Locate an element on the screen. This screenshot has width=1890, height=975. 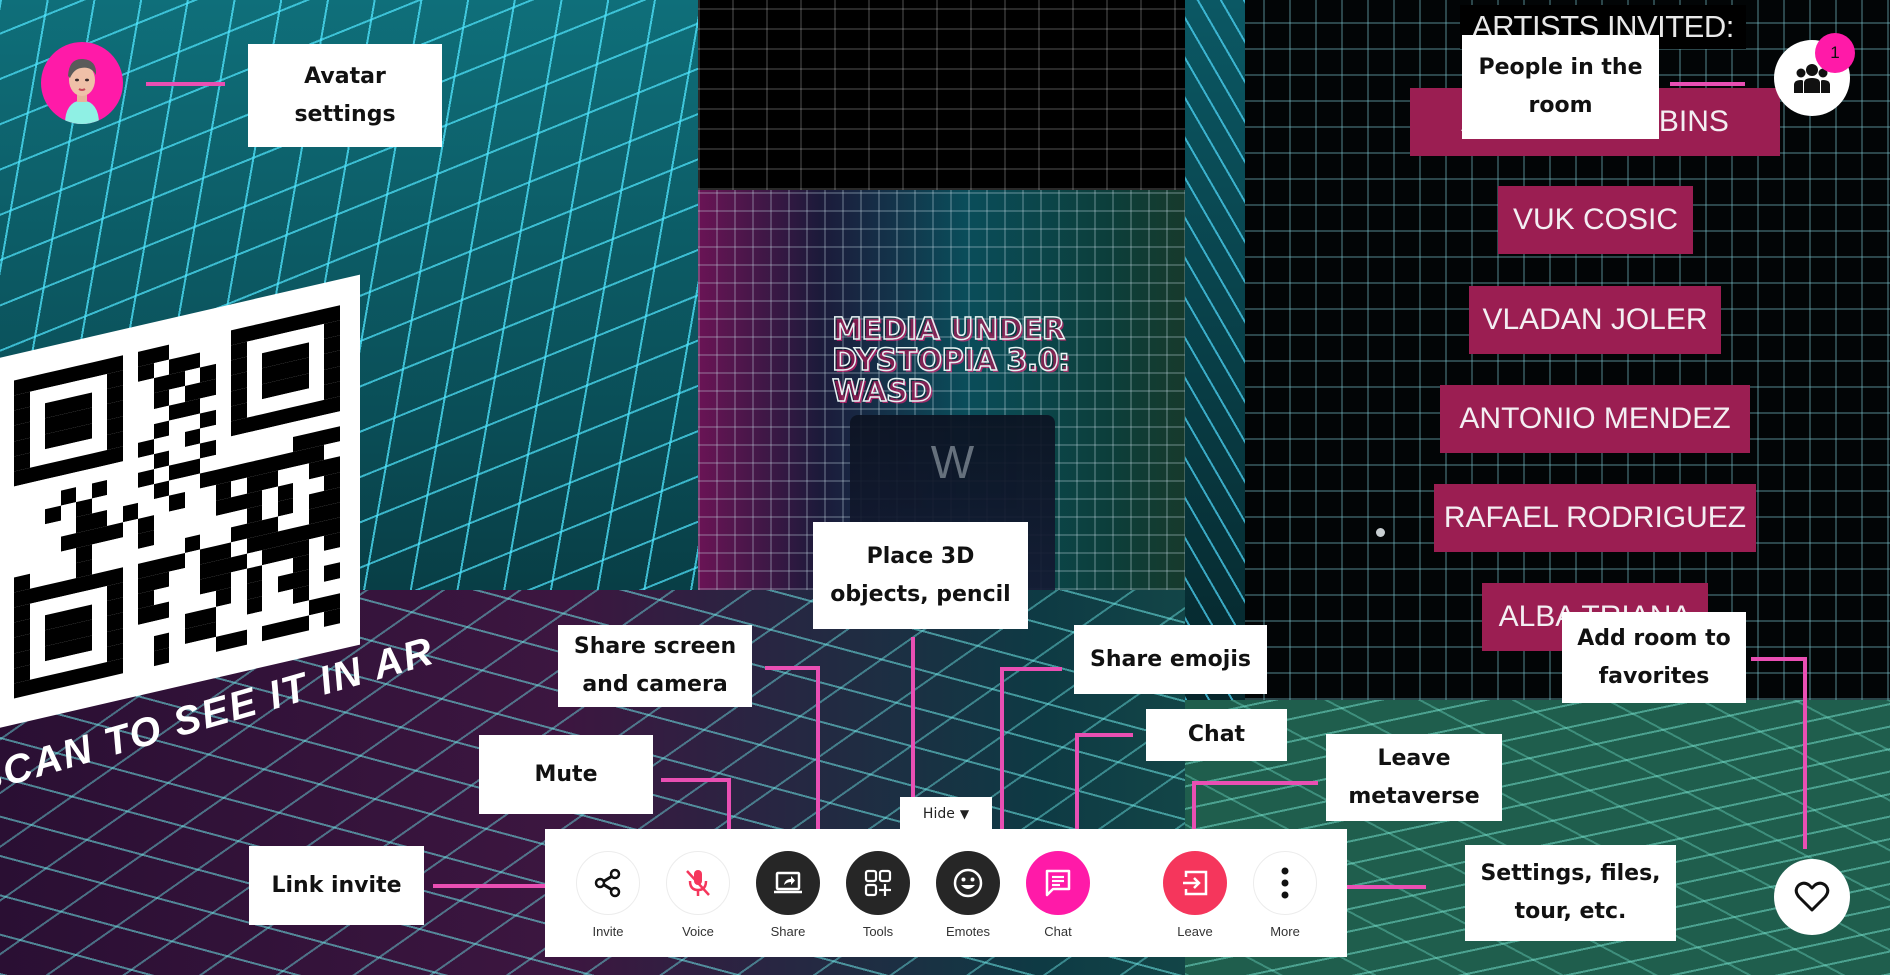
voice-circle is located at coordinates (698, 883).